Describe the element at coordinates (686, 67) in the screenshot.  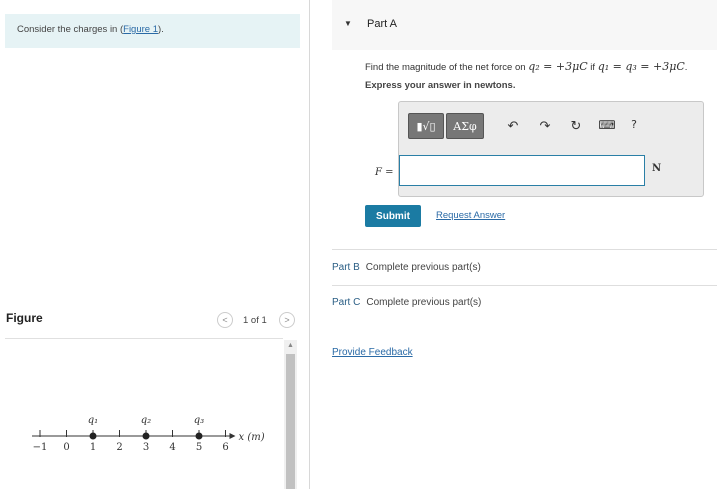
I see `question-suffix: .` at that location.